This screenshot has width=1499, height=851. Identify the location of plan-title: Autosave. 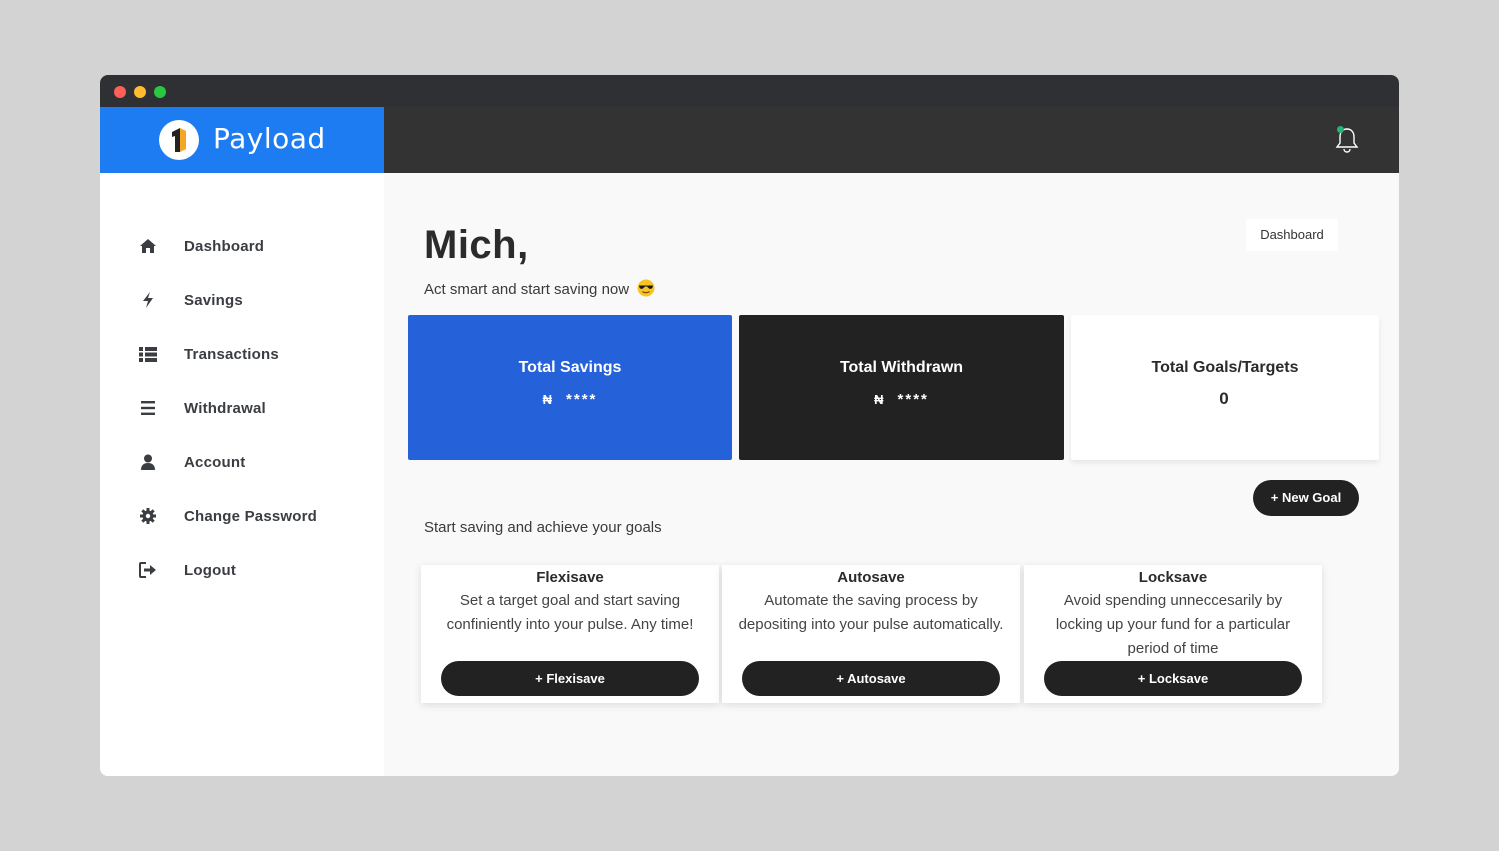
(871, 577).